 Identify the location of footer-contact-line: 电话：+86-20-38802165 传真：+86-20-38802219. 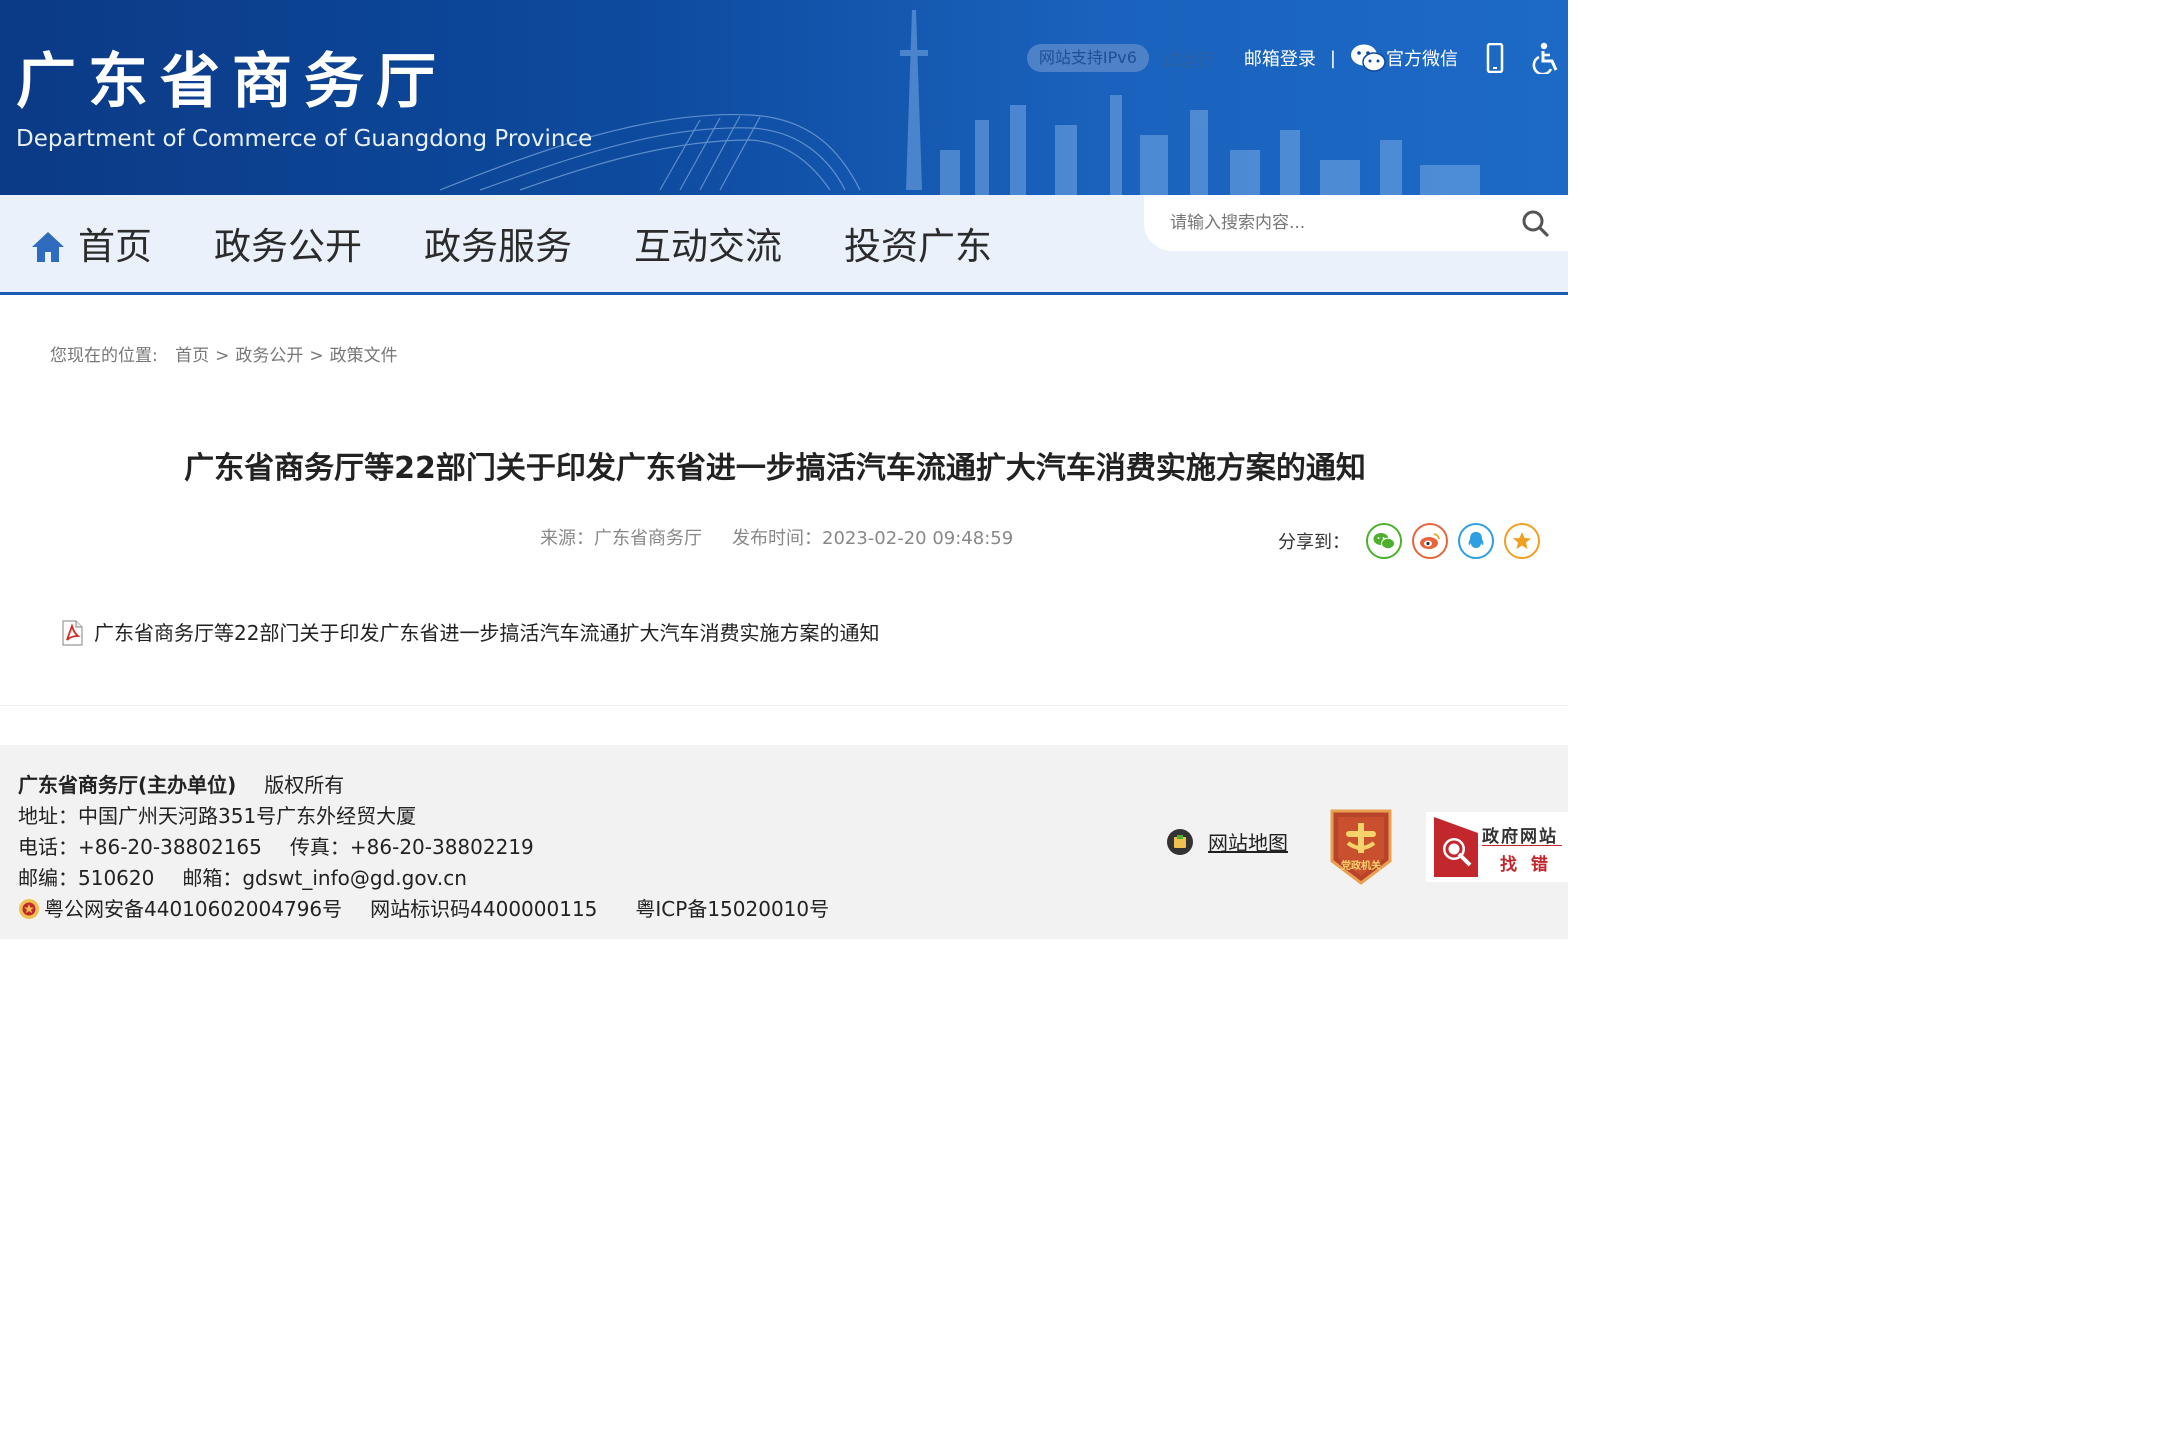
(276, 847).